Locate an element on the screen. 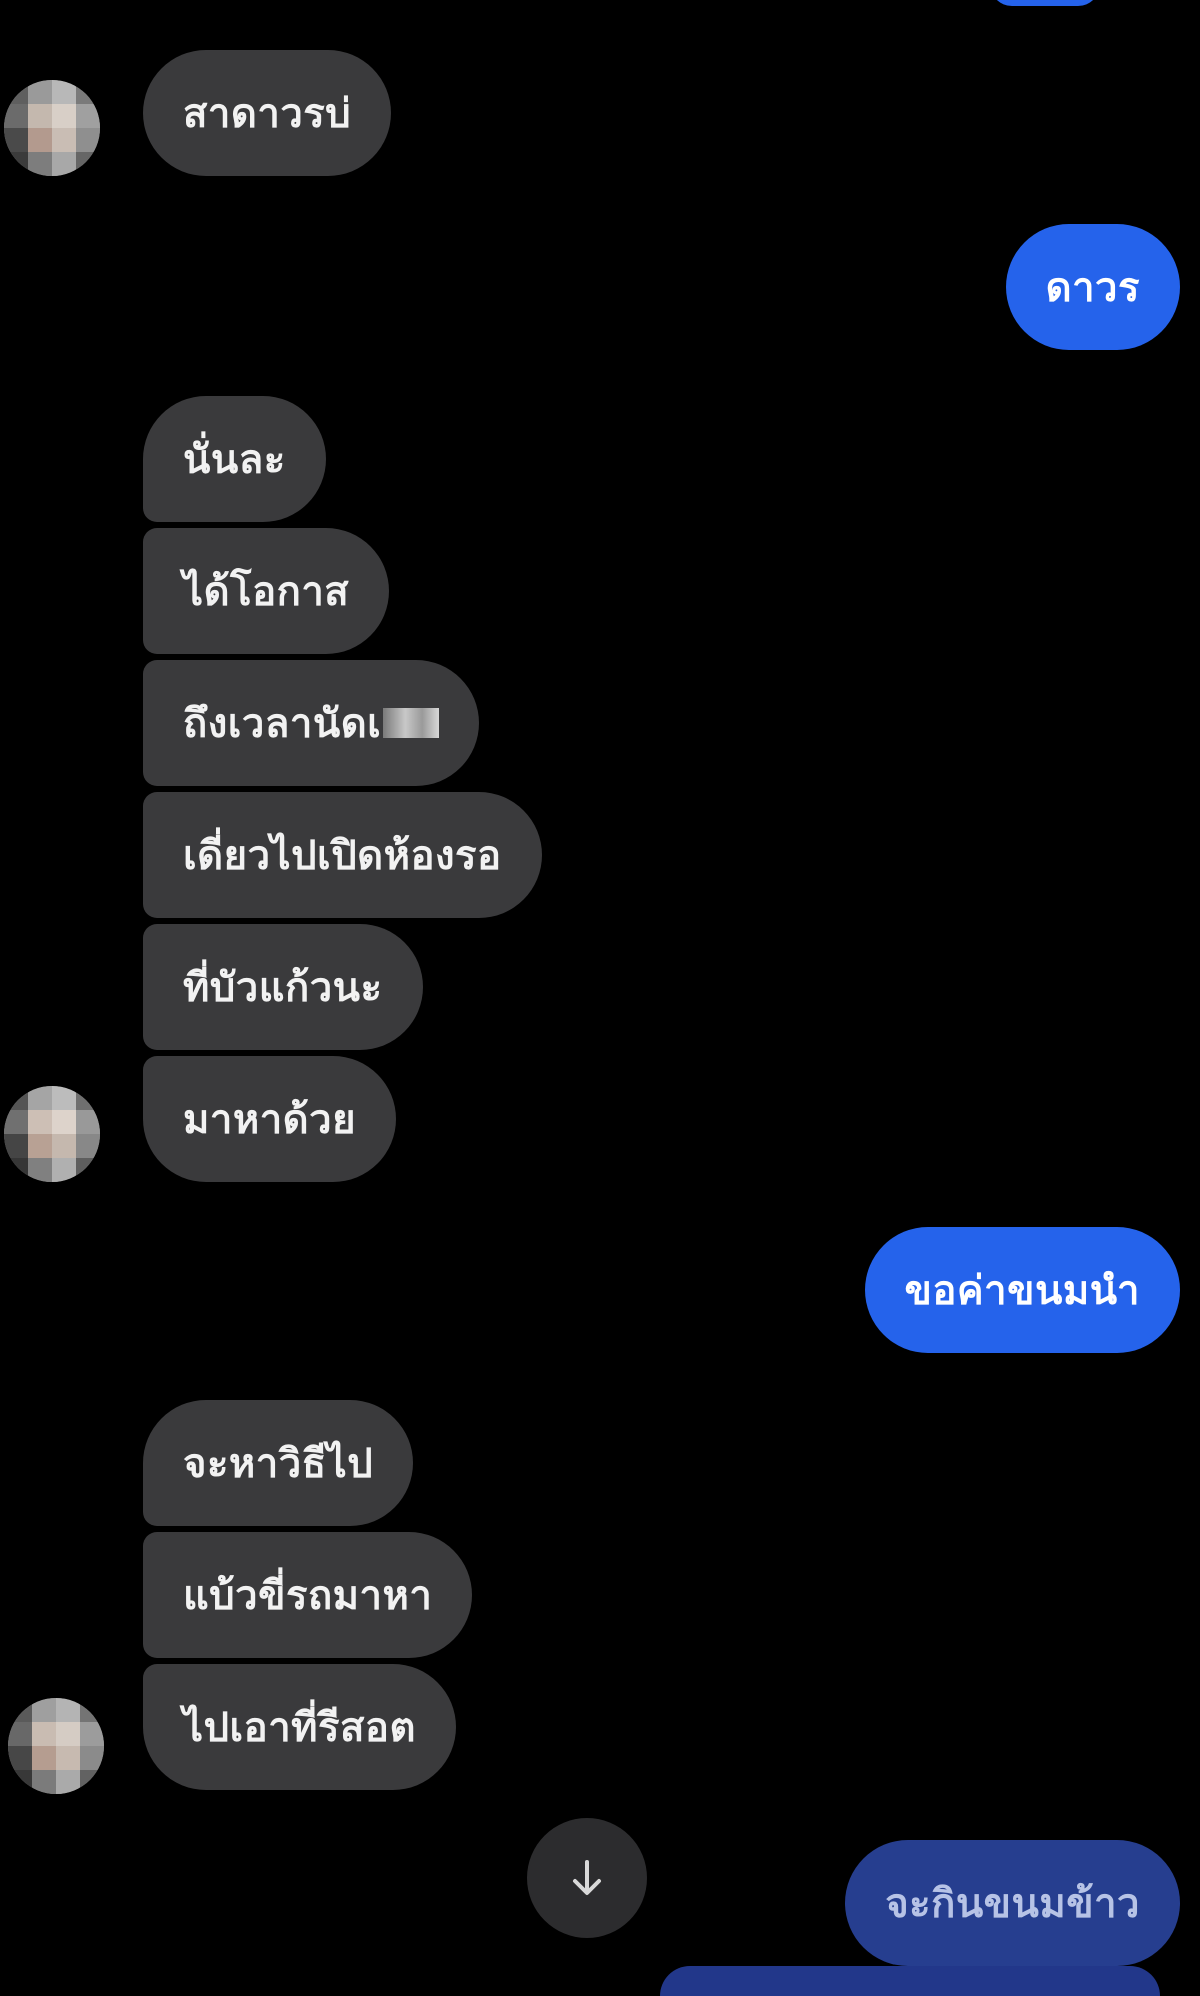  message-text: แบ้วขี่รถมาหา is located at coordinates (308, 1596).